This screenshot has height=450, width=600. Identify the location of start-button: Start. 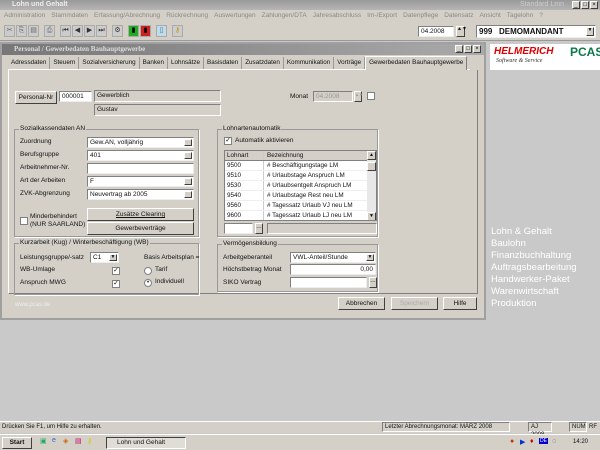
(17, 443).